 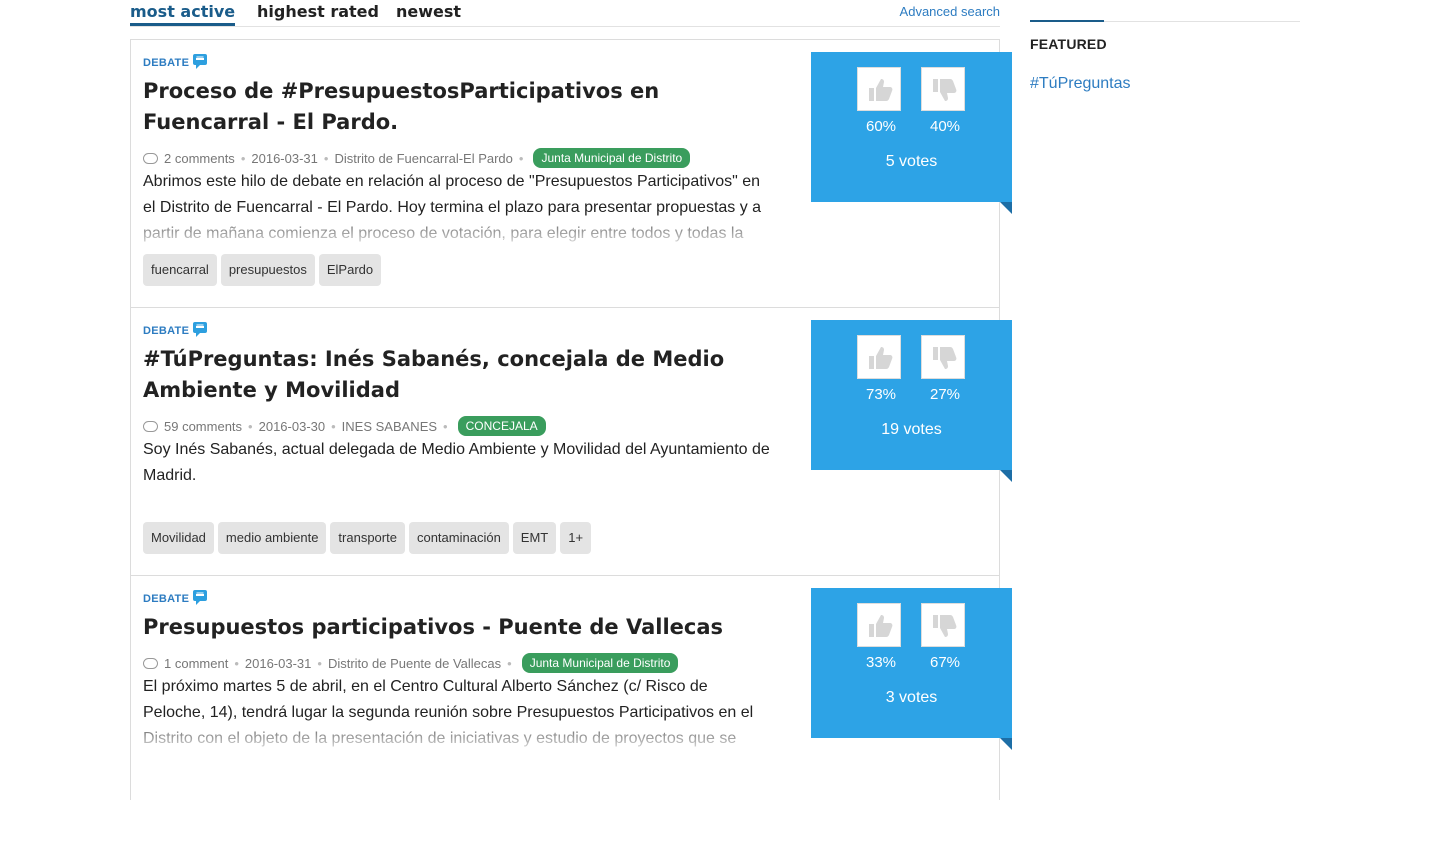 I want to click on more-tags: 1+, so click(x=576, y=538).